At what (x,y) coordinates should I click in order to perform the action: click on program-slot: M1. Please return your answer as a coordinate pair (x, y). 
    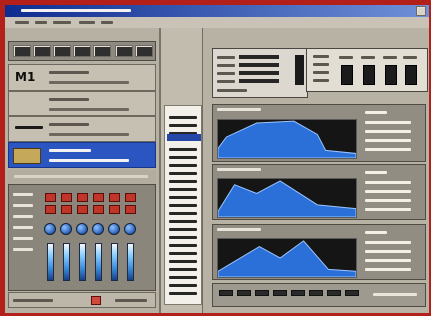
    Looking at the image, I should click on (82, 77).